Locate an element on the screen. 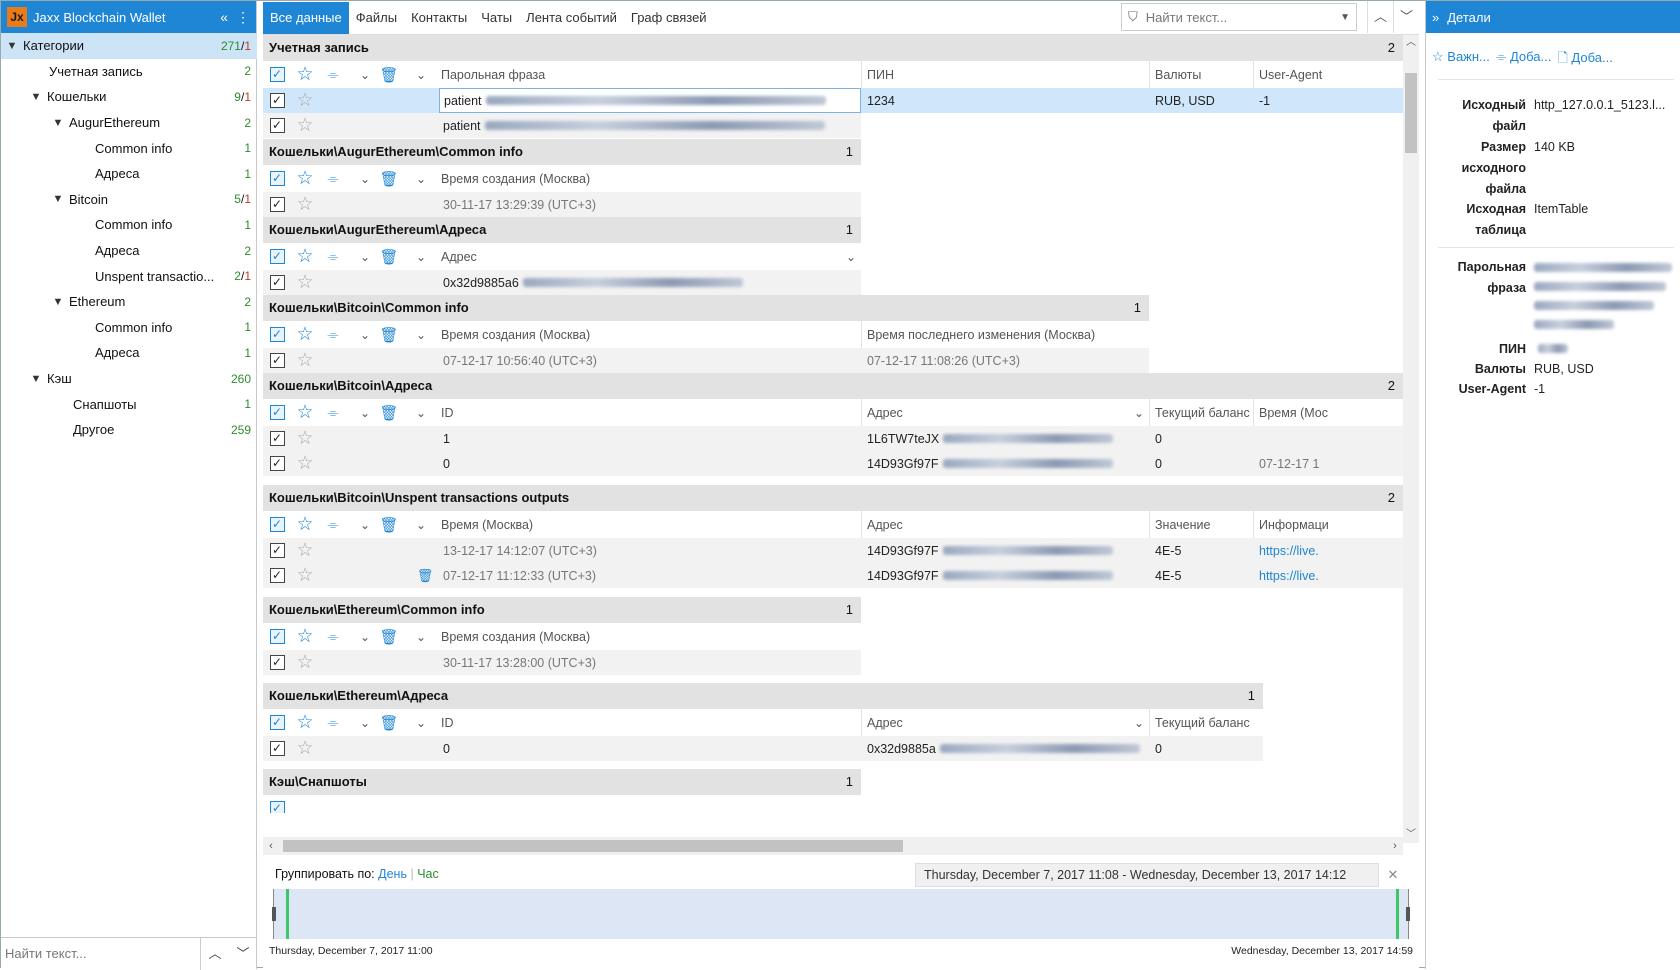  vertical-scrollbar: ︿ ﹀ is located at coordinates (1411, 439).